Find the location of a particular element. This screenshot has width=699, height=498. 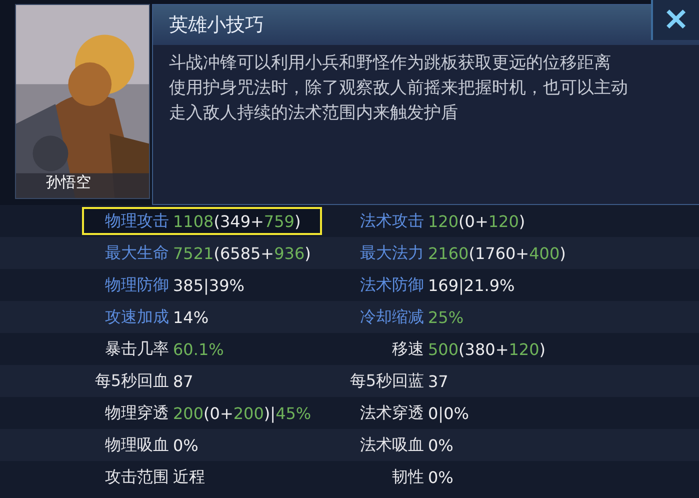

stat-value: 25% is located at coordinates (446, 317).